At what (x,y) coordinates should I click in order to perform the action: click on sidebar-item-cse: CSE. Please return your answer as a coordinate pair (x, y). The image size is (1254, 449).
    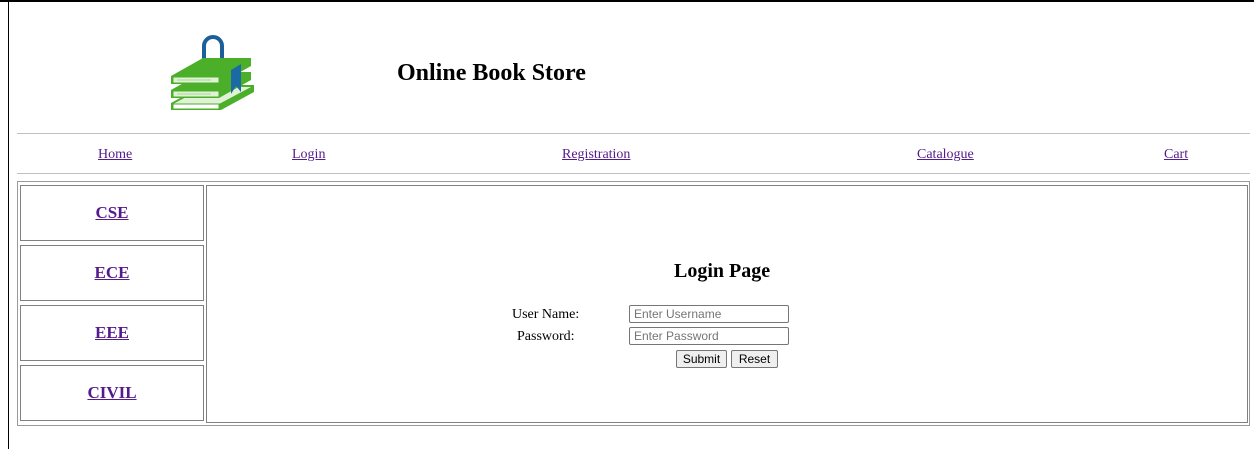
    Looking at the image, I should click on (112, 213).